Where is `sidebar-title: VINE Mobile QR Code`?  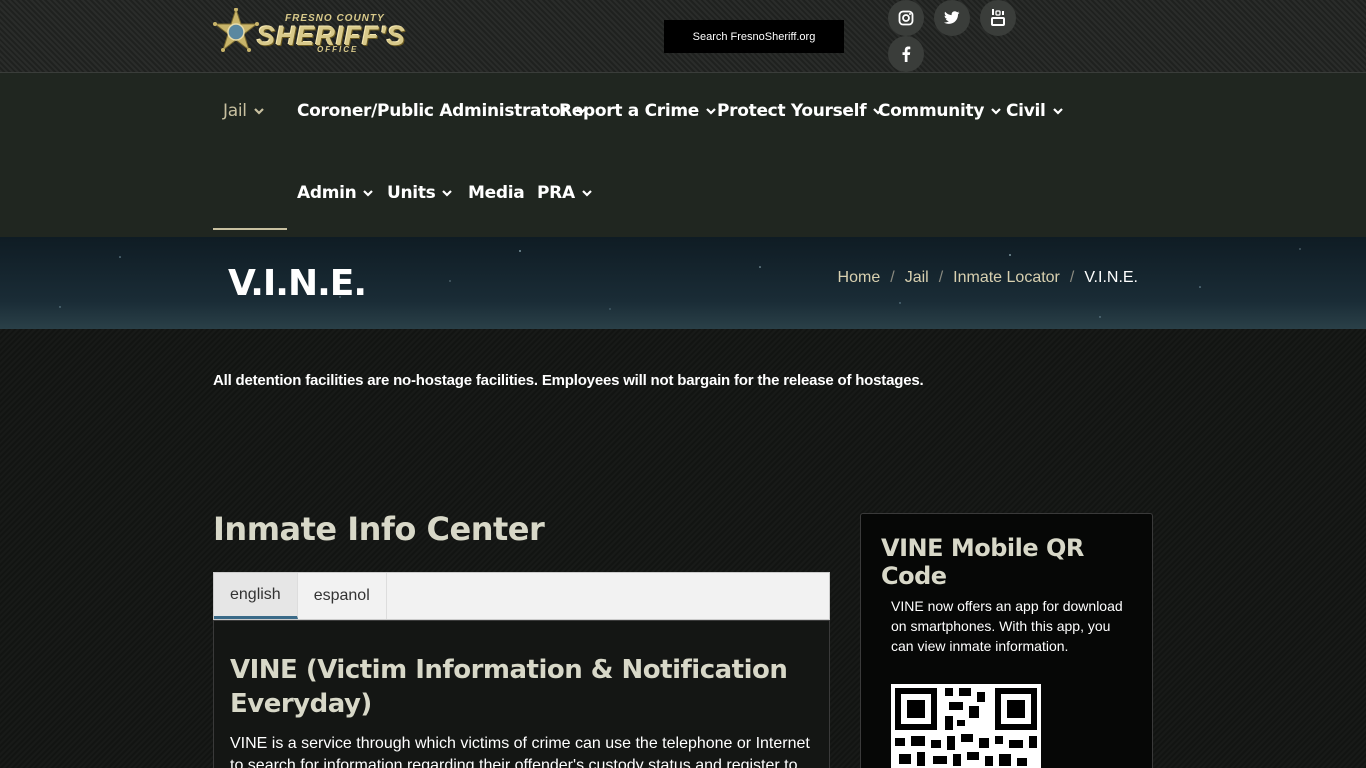
sidebar-title: VINE Mobile QR Code is located at coordinates (982, 562).